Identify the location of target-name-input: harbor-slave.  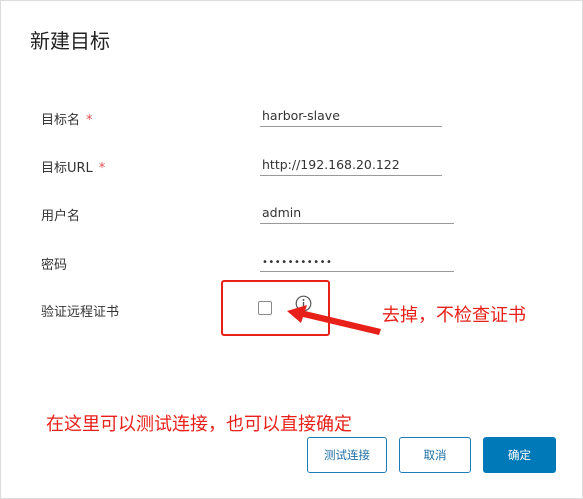
(351, 116).